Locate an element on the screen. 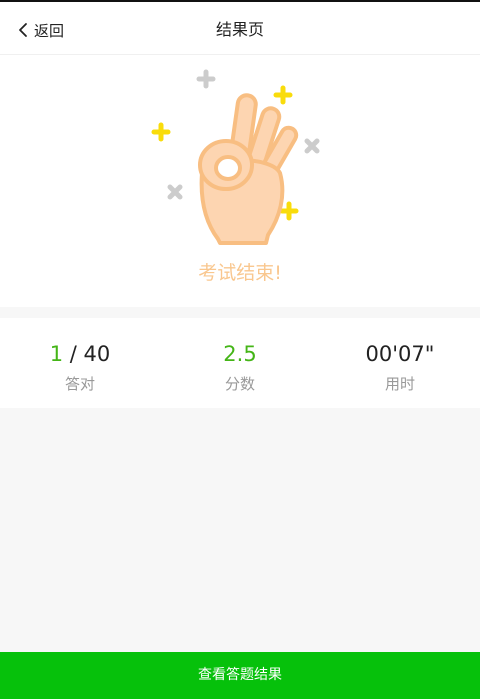 This screenshot has width=480, height=699. nav-header: 返回 结果页 is located at coordinates (240, 28).